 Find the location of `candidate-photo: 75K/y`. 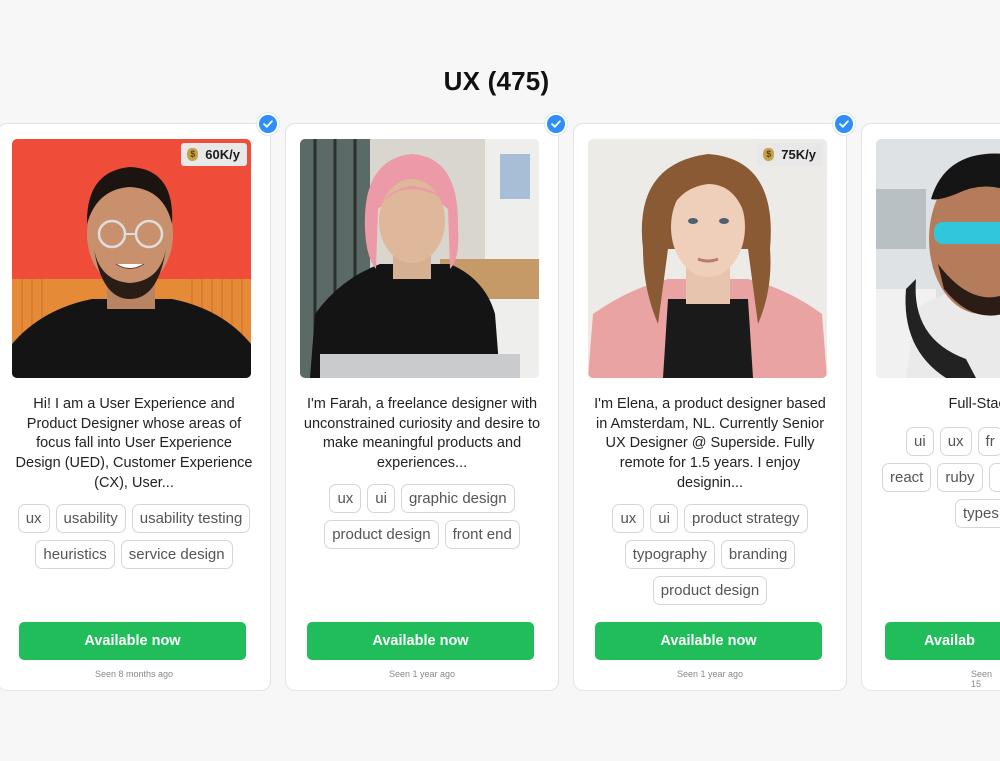

candidate-photo: 75K/y is located at coordinates (707, 258).